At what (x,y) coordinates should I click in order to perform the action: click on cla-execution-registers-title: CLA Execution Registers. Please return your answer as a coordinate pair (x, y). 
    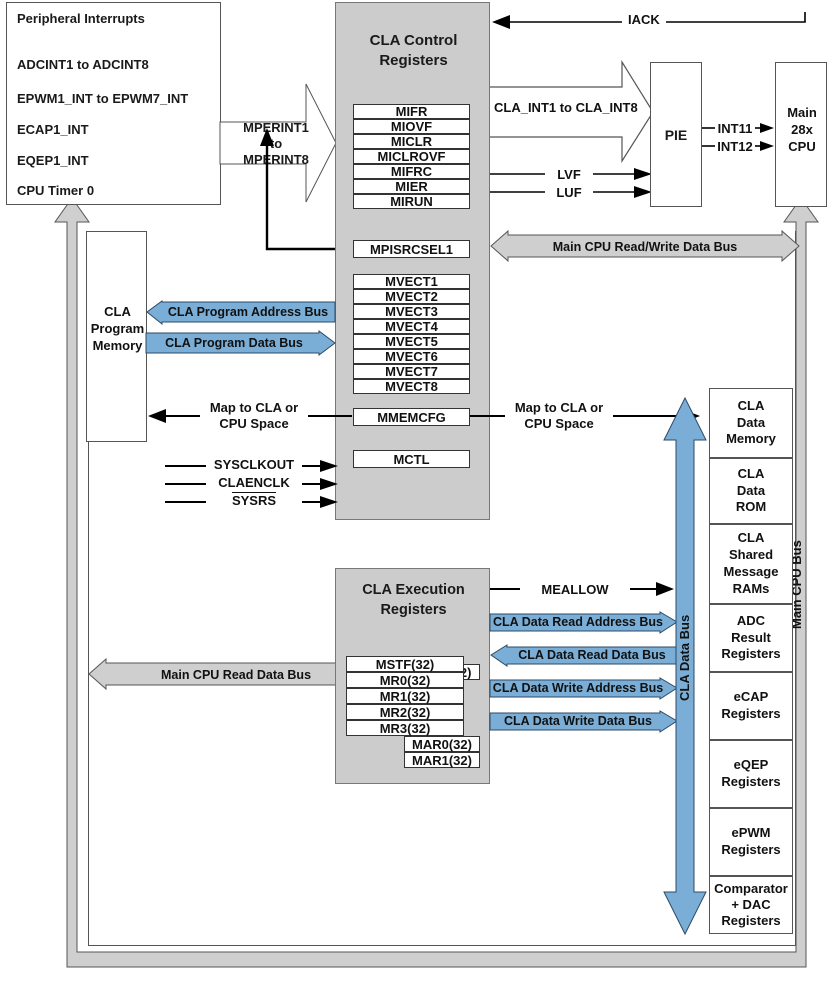
    Looking at the image, I should click on (413, 600).